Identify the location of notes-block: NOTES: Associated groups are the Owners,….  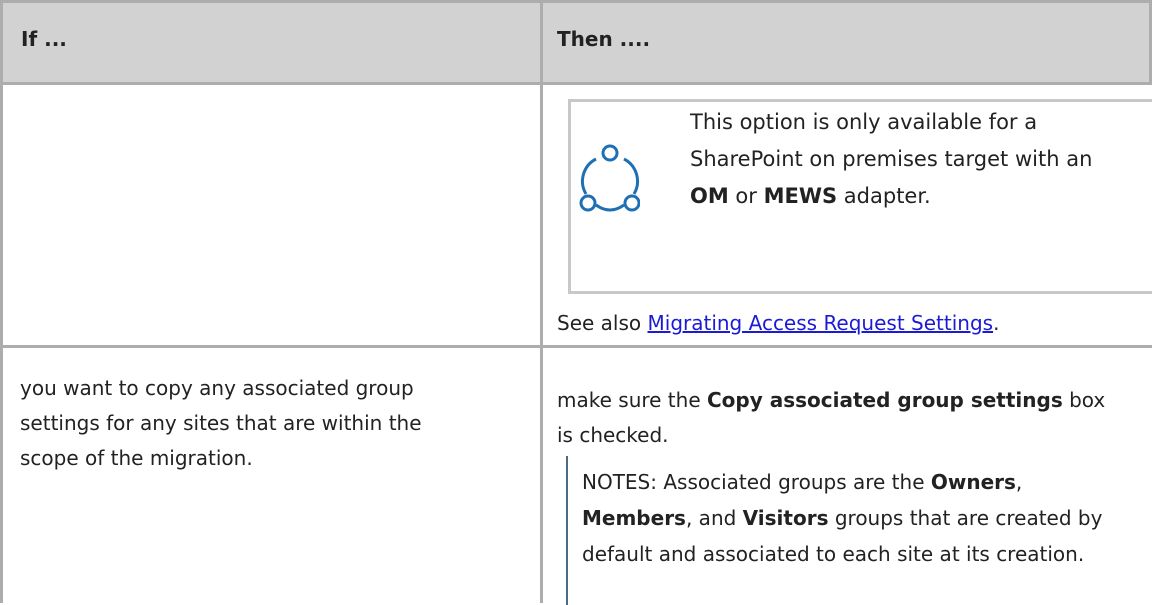
(867, 518).